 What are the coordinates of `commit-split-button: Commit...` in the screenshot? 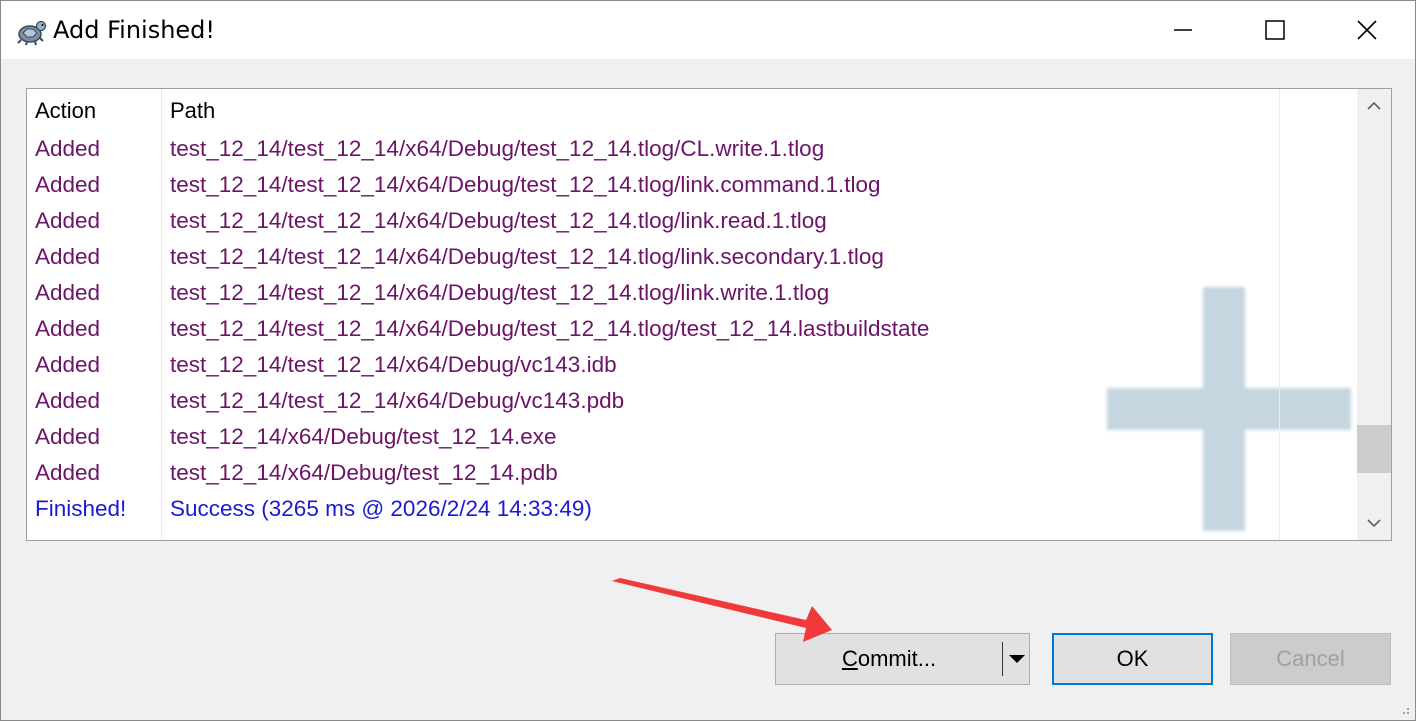 It's located at (902, 659).